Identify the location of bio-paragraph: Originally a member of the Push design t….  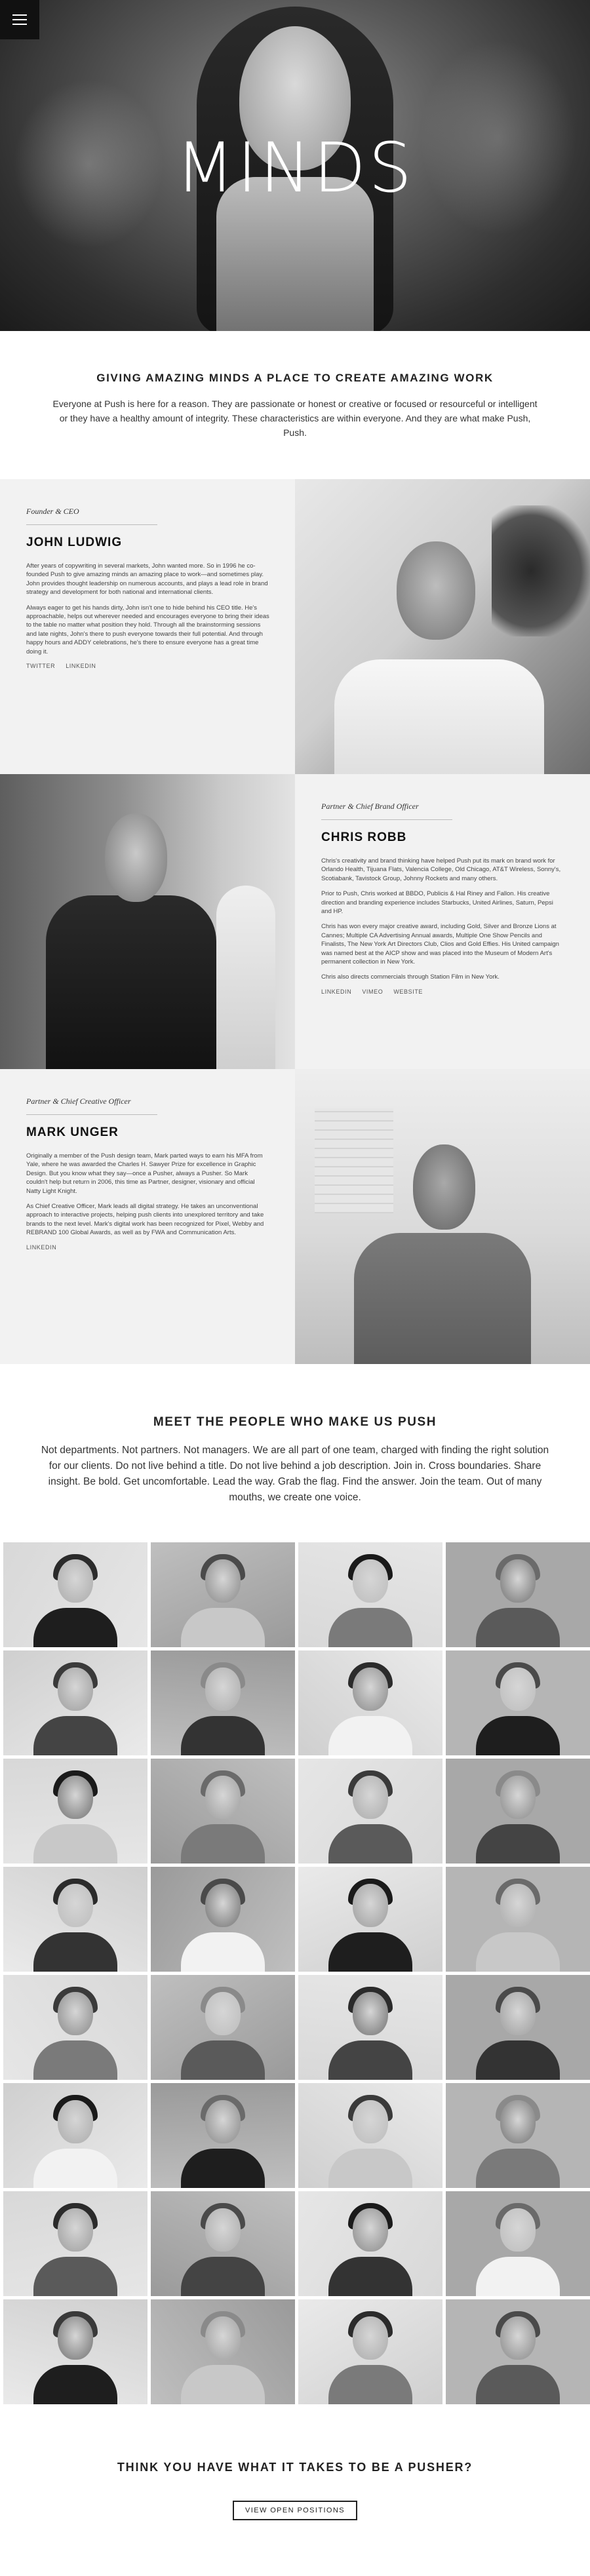
(144, 1173).